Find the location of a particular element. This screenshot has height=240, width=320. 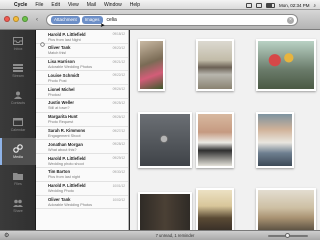

sidebar-label-files: Files is located at coordinates (18, 184).